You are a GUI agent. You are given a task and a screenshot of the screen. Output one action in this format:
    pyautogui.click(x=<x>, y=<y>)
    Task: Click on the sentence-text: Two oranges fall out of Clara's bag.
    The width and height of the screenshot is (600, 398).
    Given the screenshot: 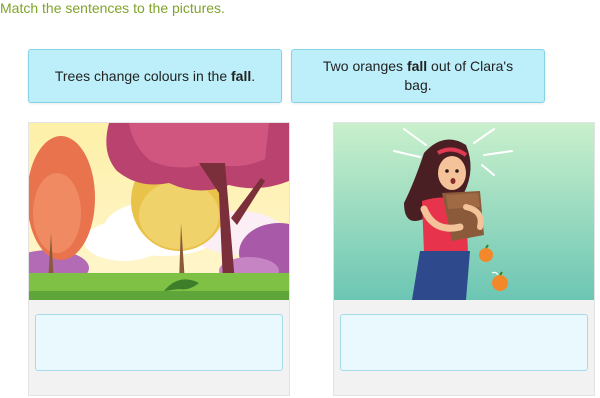 What is the action you would take?
    pyautogui.click(x=418, y=75)
    